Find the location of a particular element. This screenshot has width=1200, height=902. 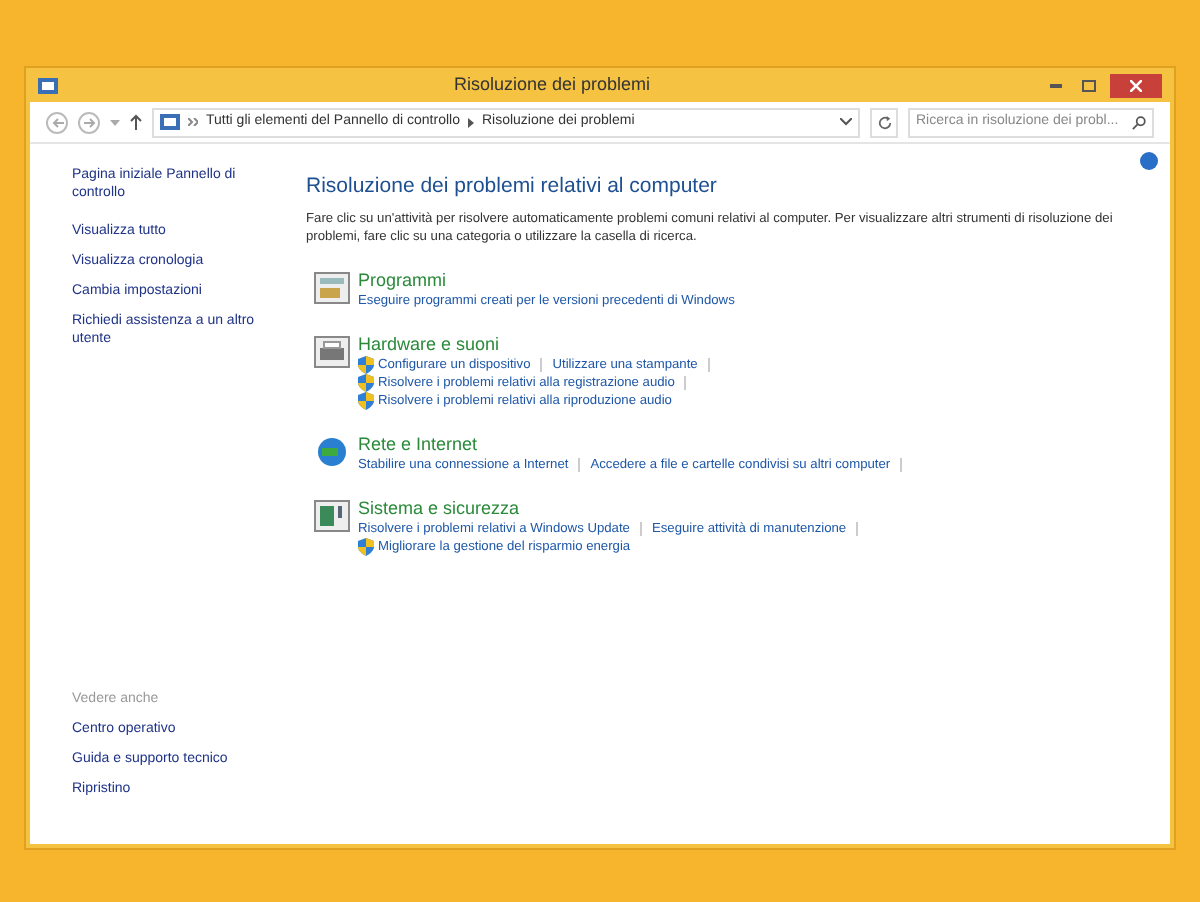

category-title: Programmi is located at coordinates (546, 280).